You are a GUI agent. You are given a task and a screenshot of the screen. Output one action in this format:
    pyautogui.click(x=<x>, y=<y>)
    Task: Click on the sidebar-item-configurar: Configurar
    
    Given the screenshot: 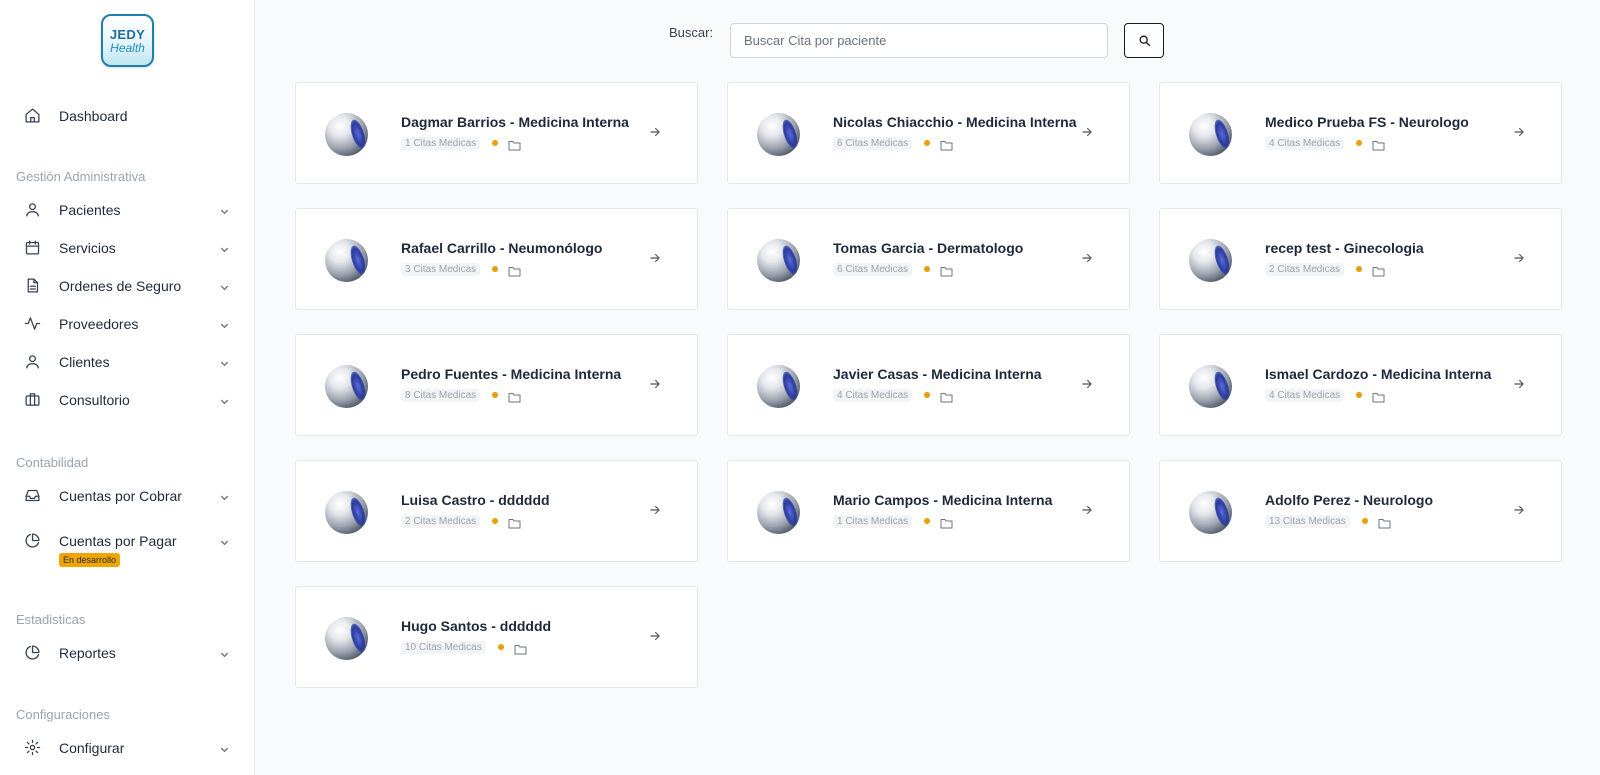 What is the action you would take?
    pyautogui.click(x=127, y=748)
    